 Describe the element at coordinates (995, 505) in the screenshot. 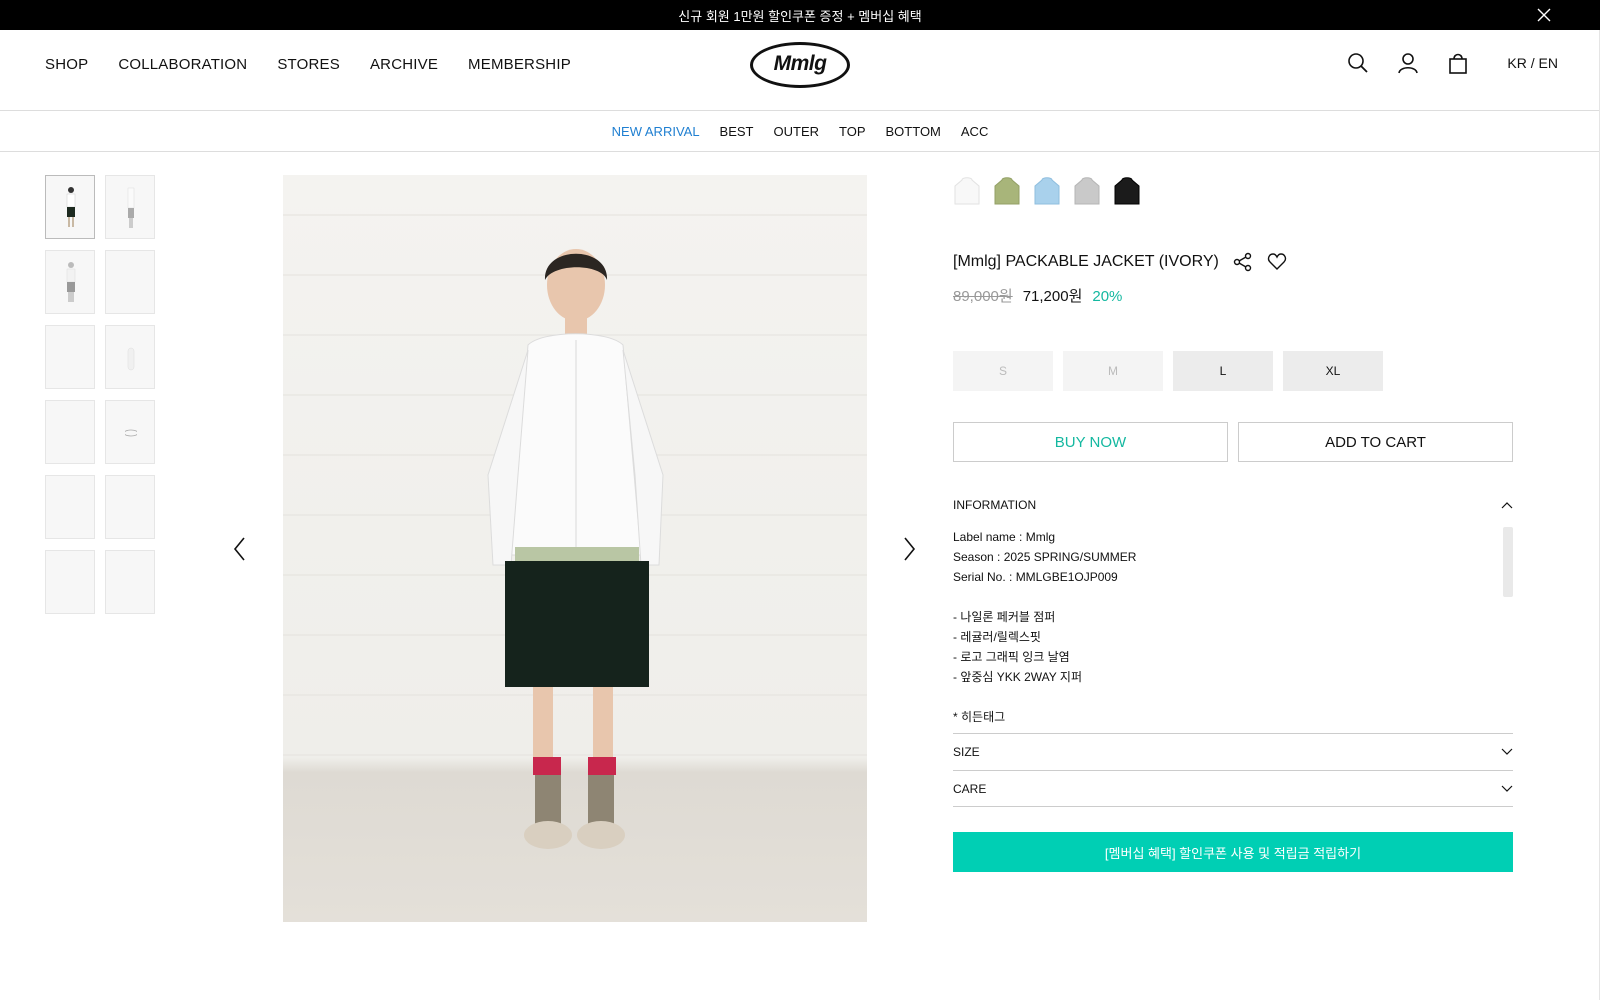

I see `information-label: INFORMATION` at that location.